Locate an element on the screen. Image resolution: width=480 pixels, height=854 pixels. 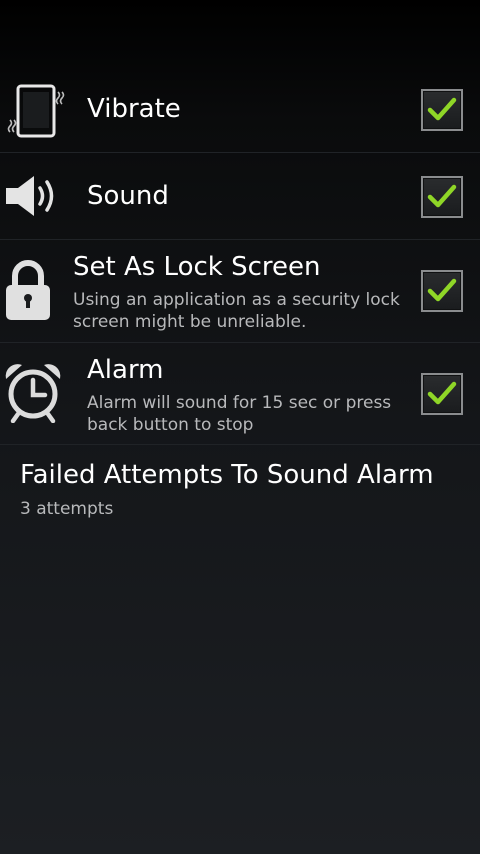
pref-failed-attempts-title: Failed Attempts To Sound Alarm is located at coordinates (227, 475).